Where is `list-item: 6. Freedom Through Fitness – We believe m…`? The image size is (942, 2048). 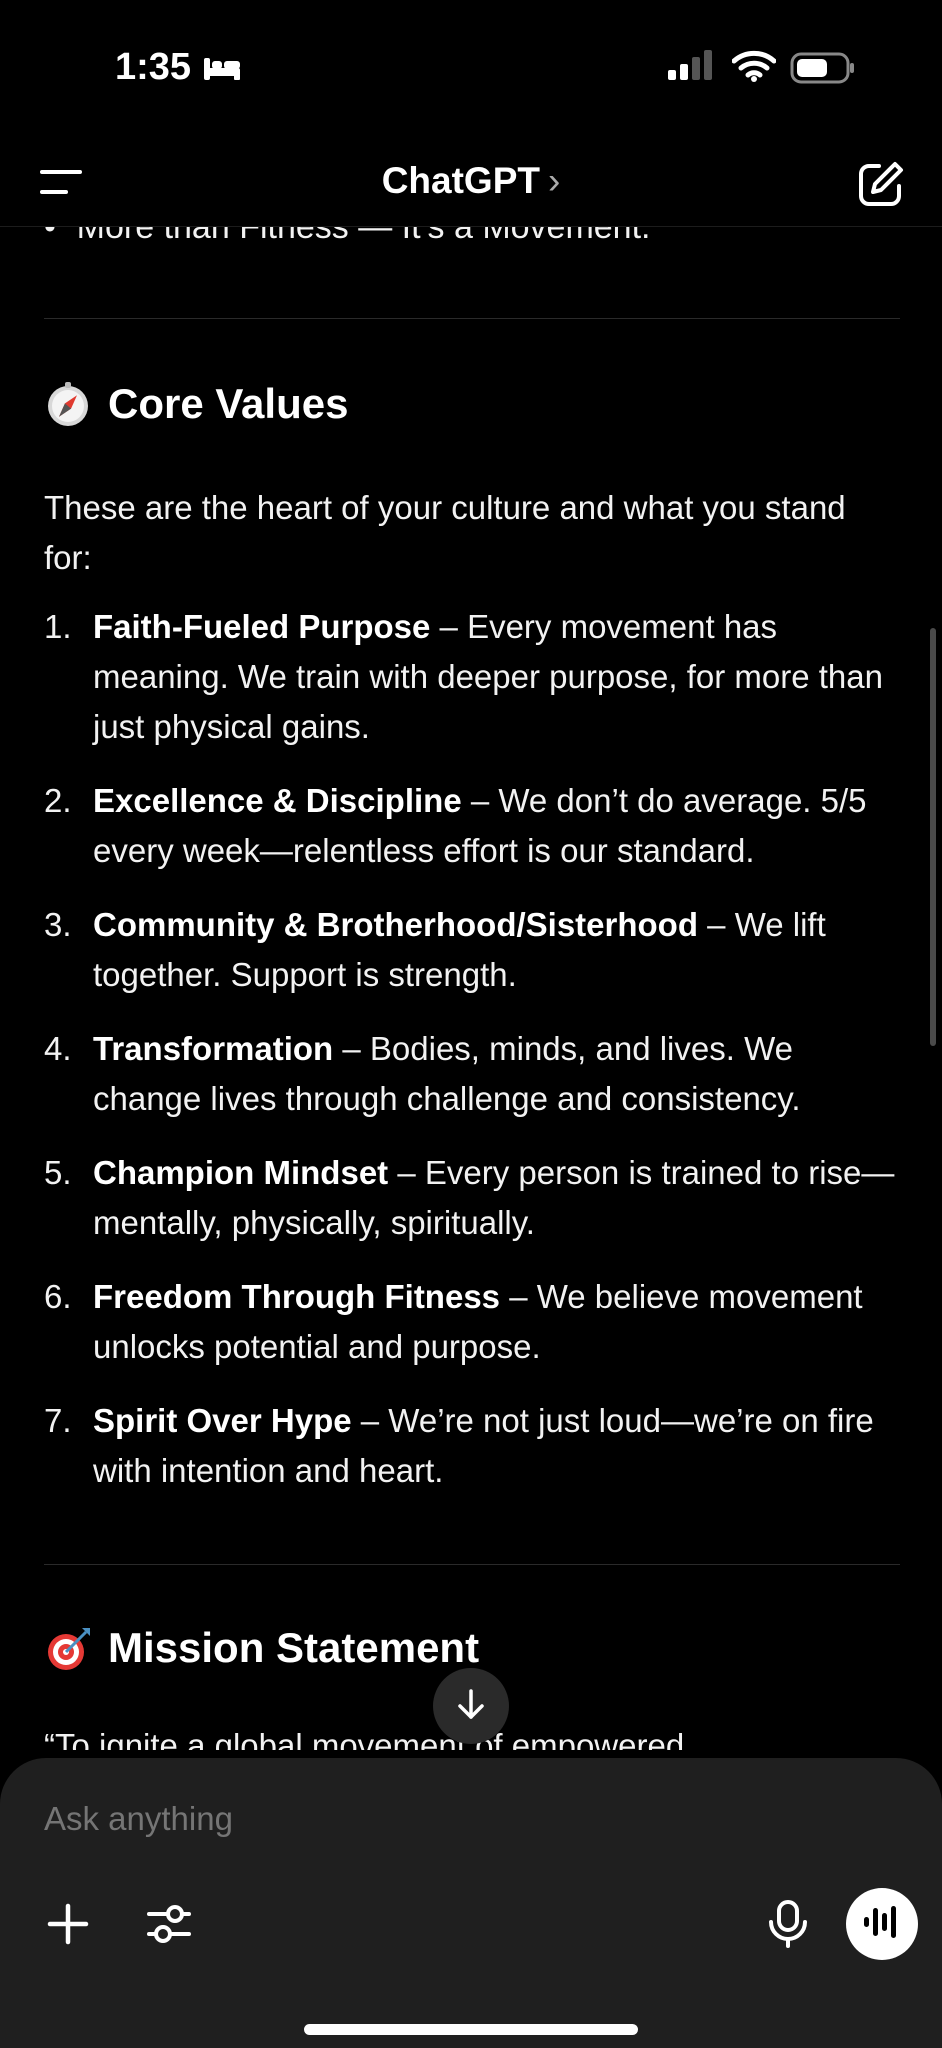 list-item: 6. Freedom Through Fitness – We believe m… is located at coordinates (453, 1321).